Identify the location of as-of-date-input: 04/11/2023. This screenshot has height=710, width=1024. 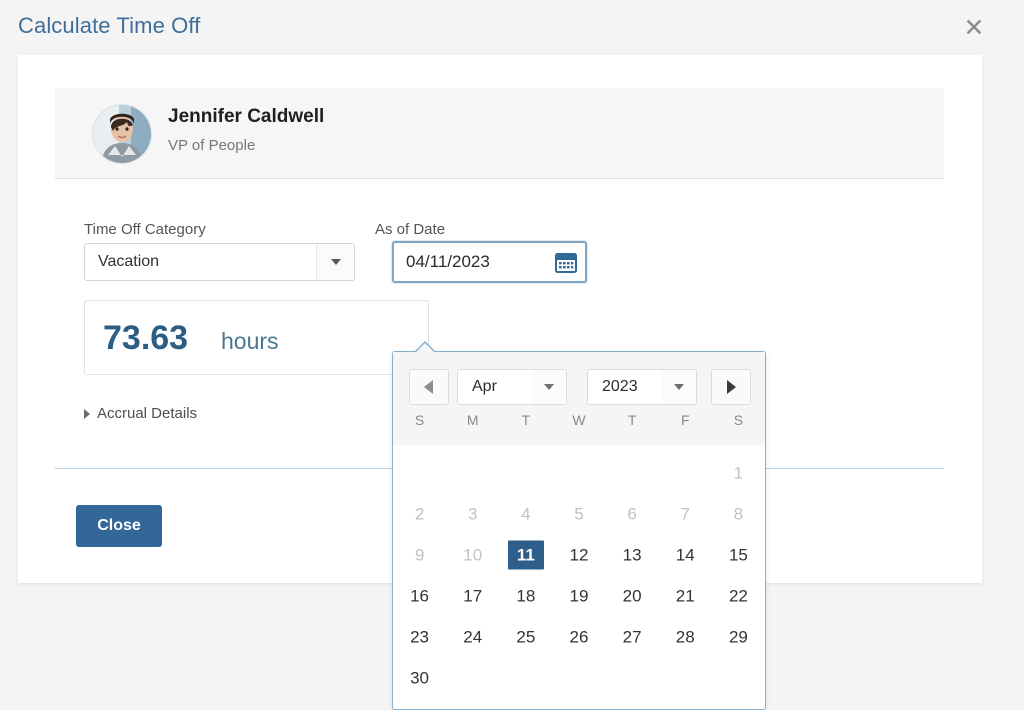
(489, 262).